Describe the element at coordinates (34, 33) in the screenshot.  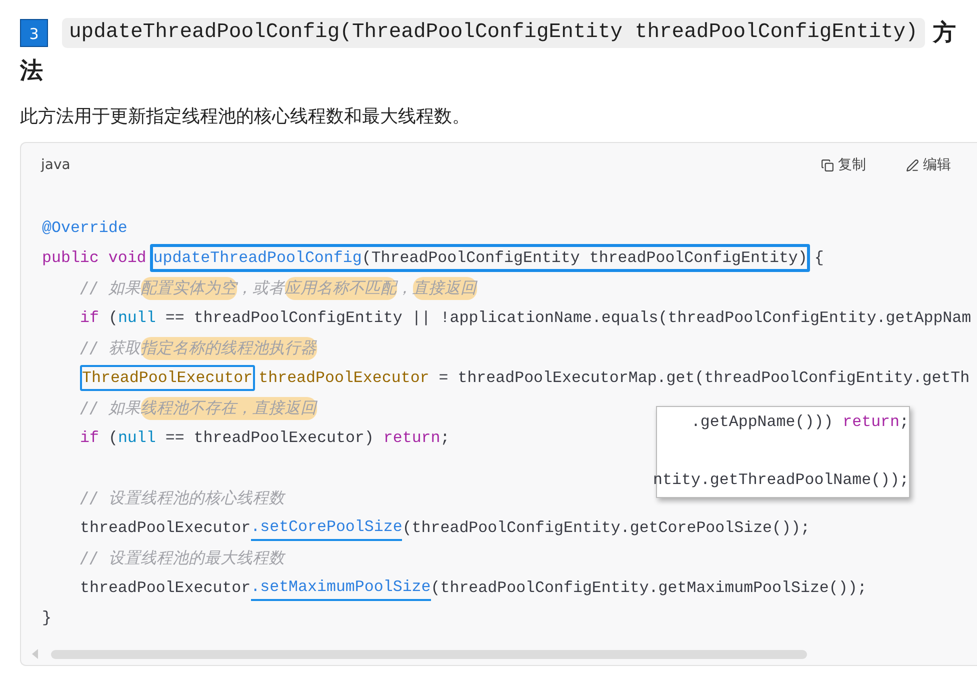
I see `step-number-badge: 3` at that location.